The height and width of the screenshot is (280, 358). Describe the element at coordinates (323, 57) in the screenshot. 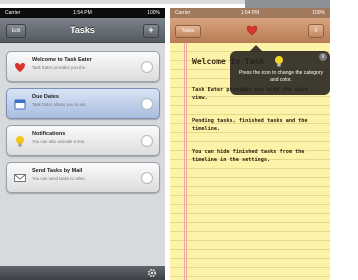

I see `close-icon: x` at that location.